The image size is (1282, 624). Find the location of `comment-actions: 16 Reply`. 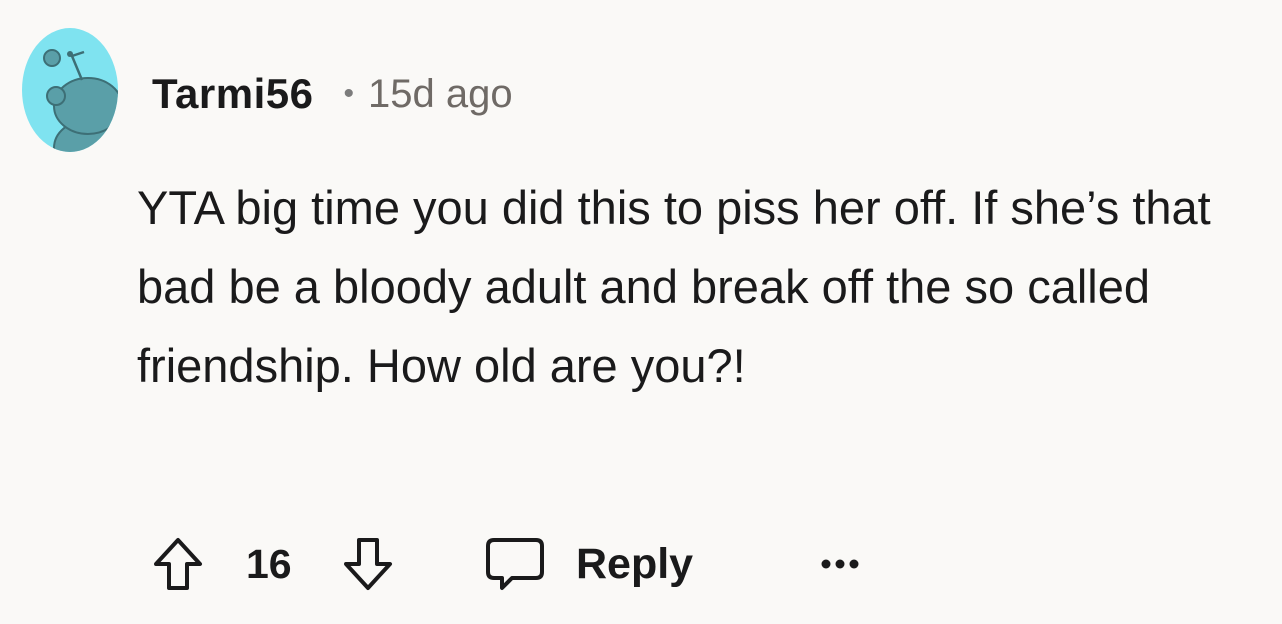

comment-actions: 16 Reply is located at coordinates (516, 564).